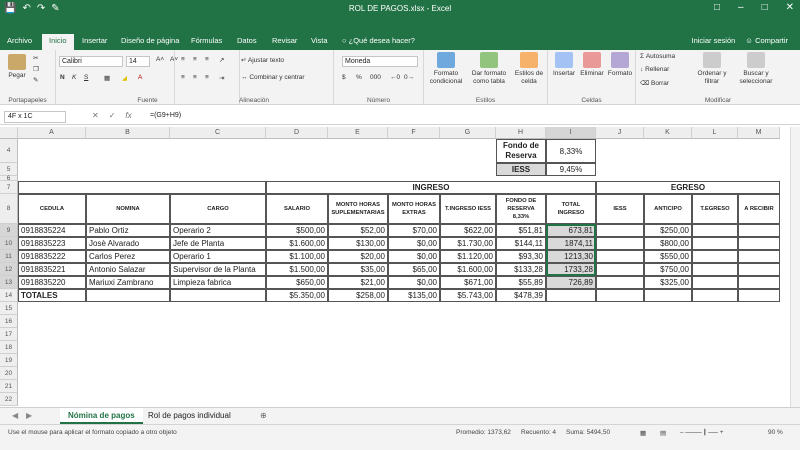  What do you see at coordinates (9, 295) in the screenshot?
I see `row-header-14: 14` at bounding box center [9, 295].